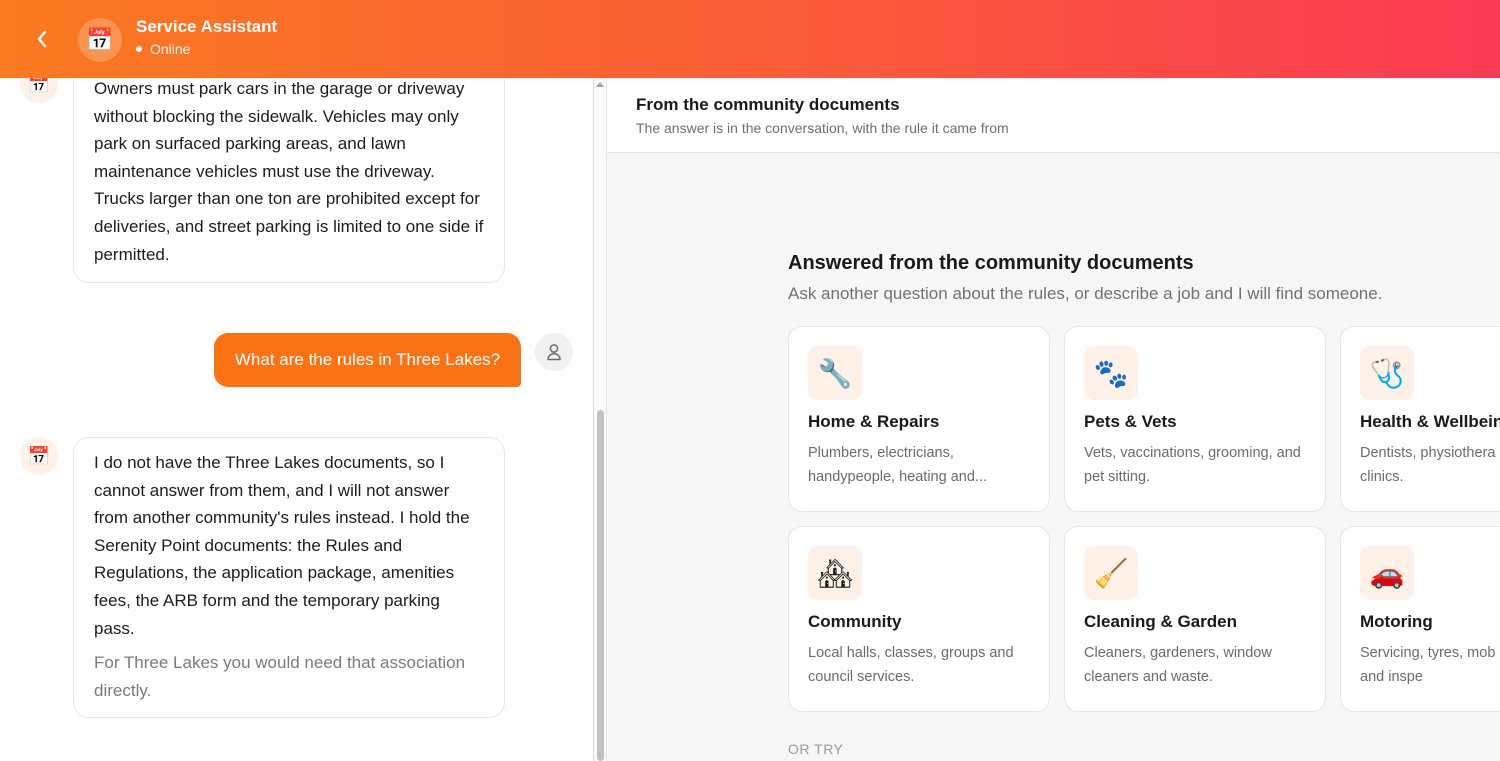  What do you see at coordinates (855, 621) in the screenshot?
I see `category-title: Community` at bounding box center [855, 621].